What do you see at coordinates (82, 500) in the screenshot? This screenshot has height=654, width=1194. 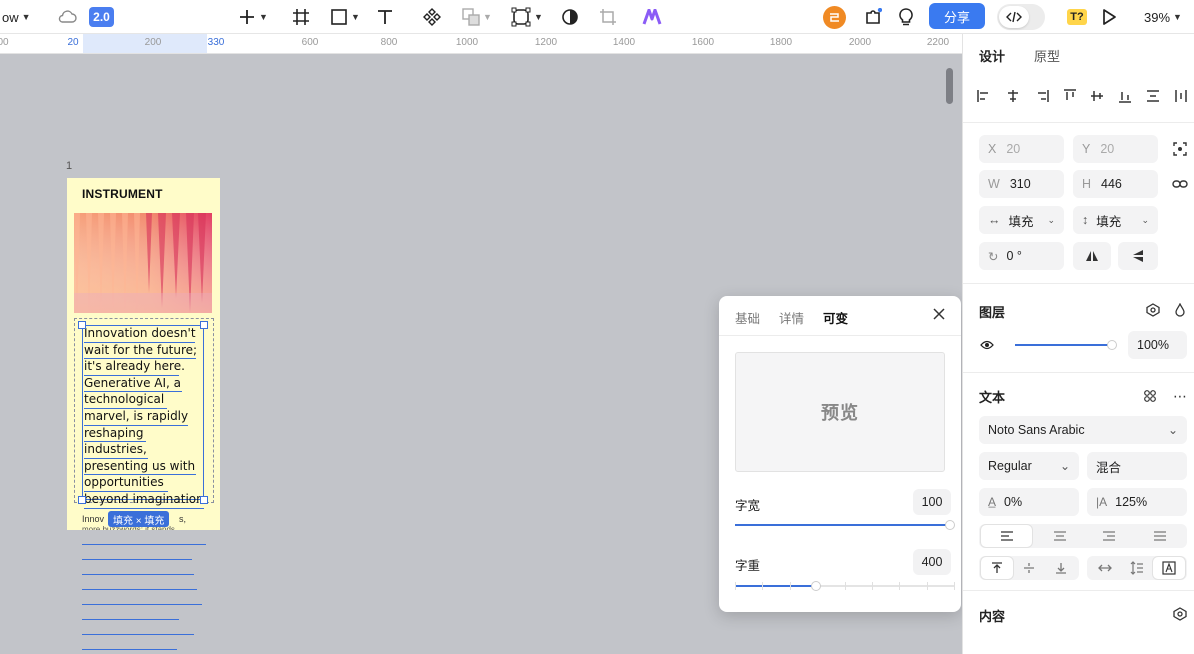 I see `resize-handle-bottom-left` at bounding box center [82, 500].